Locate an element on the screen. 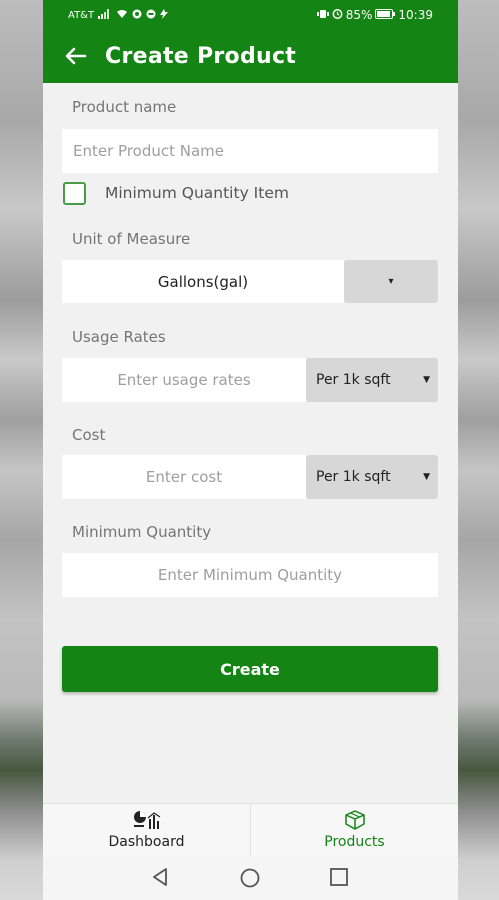  clock: 10:39 is located at coordinates (415, 15).